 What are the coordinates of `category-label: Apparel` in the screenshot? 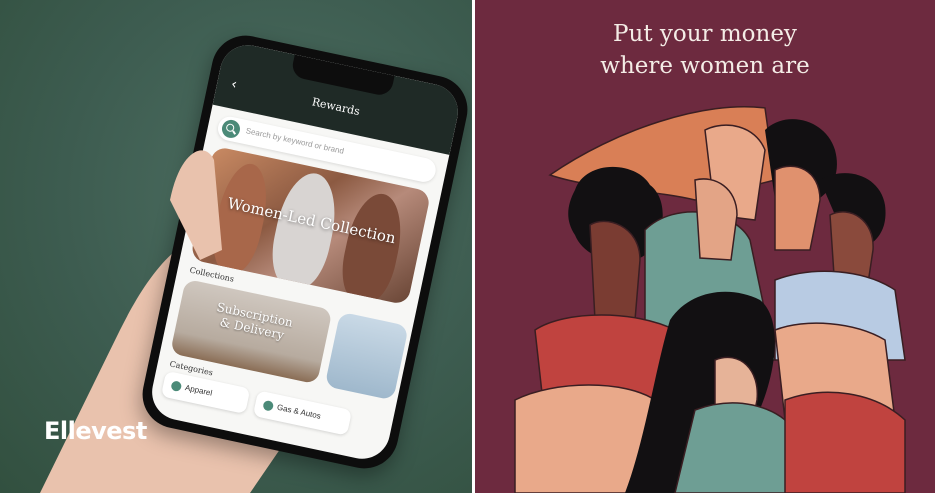 It's located at (199, 390).